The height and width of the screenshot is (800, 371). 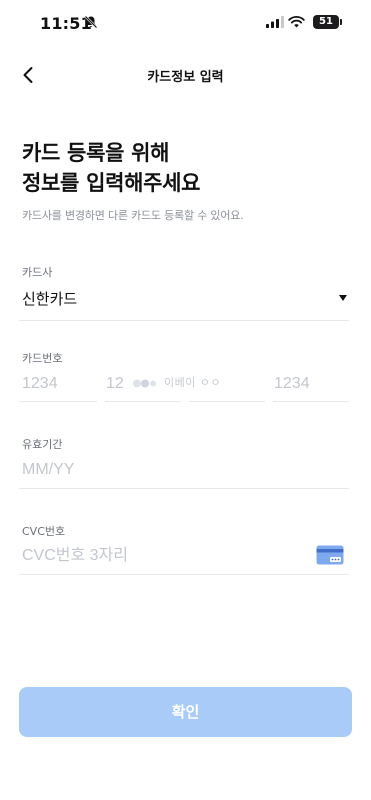 What do you see at coordinates (326, 22) in the screenshot?
I see `battery-icon: 51` at bounding box center [326, 22].